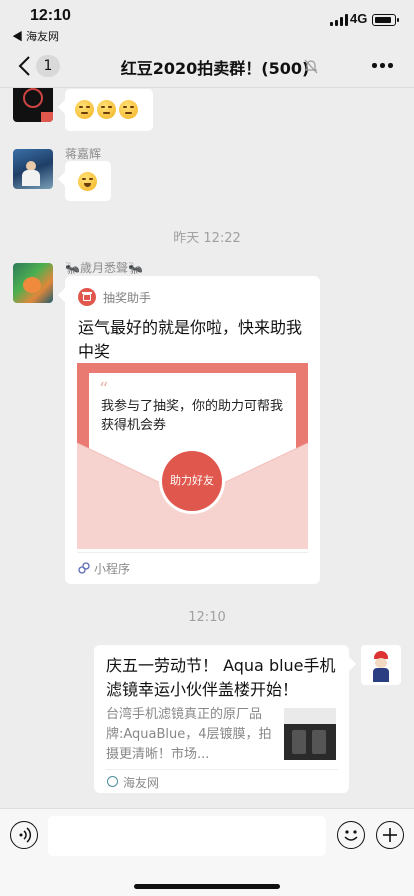 Image resolution: width=414 pixels, height=896 pixels. Describe the element at coordinates (112, 781) in the screenshot. I see `source-logo-icon` at that location.